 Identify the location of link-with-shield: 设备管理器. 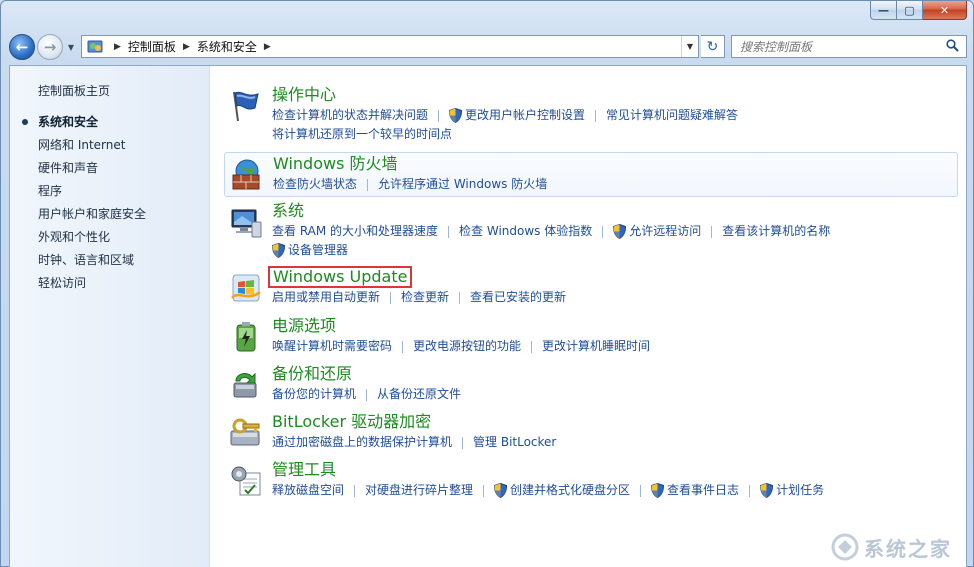
(310, 250).